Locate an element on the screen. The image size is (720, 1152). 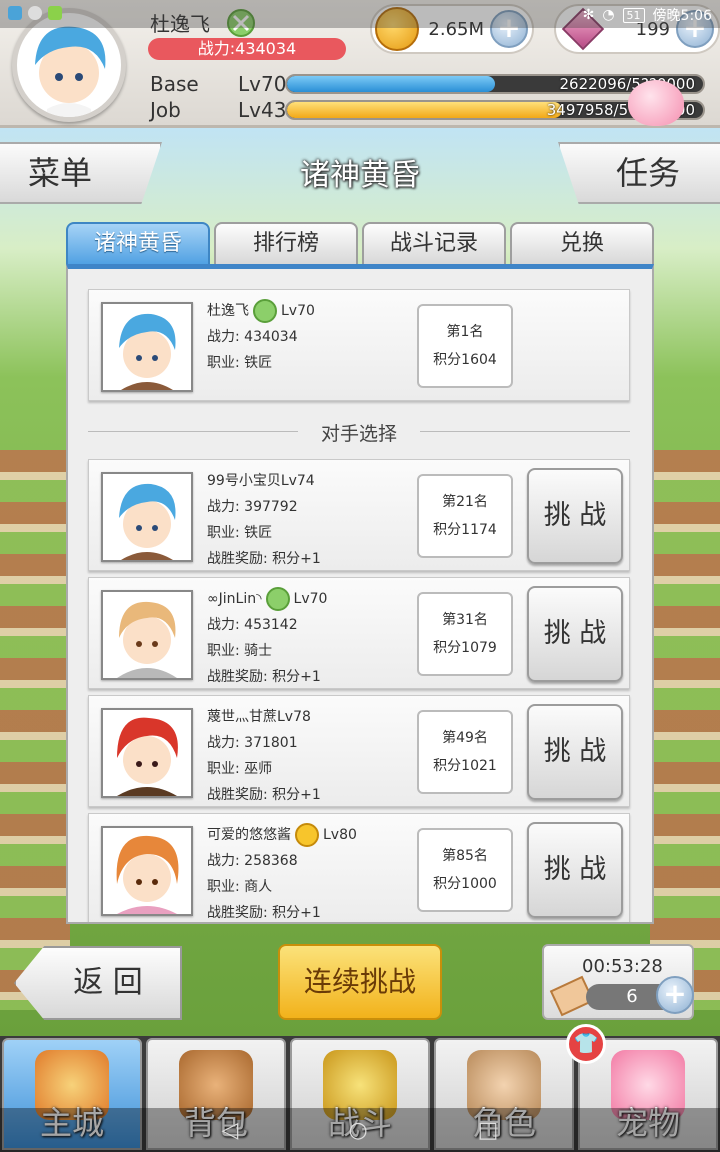
opponent-rank-box: 第21名 积分1174 is located at coordinates (465, 516).